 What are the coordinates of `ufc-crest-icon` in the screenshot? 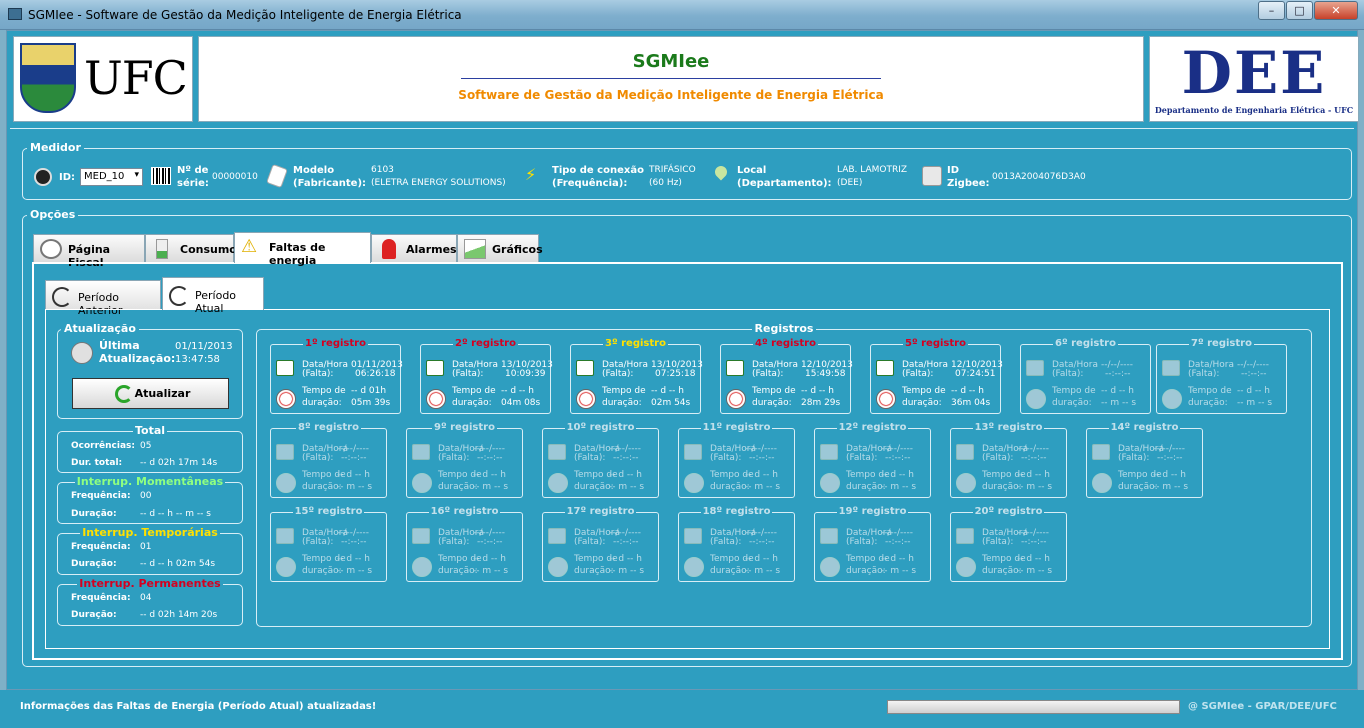 It's located at (48, 78).